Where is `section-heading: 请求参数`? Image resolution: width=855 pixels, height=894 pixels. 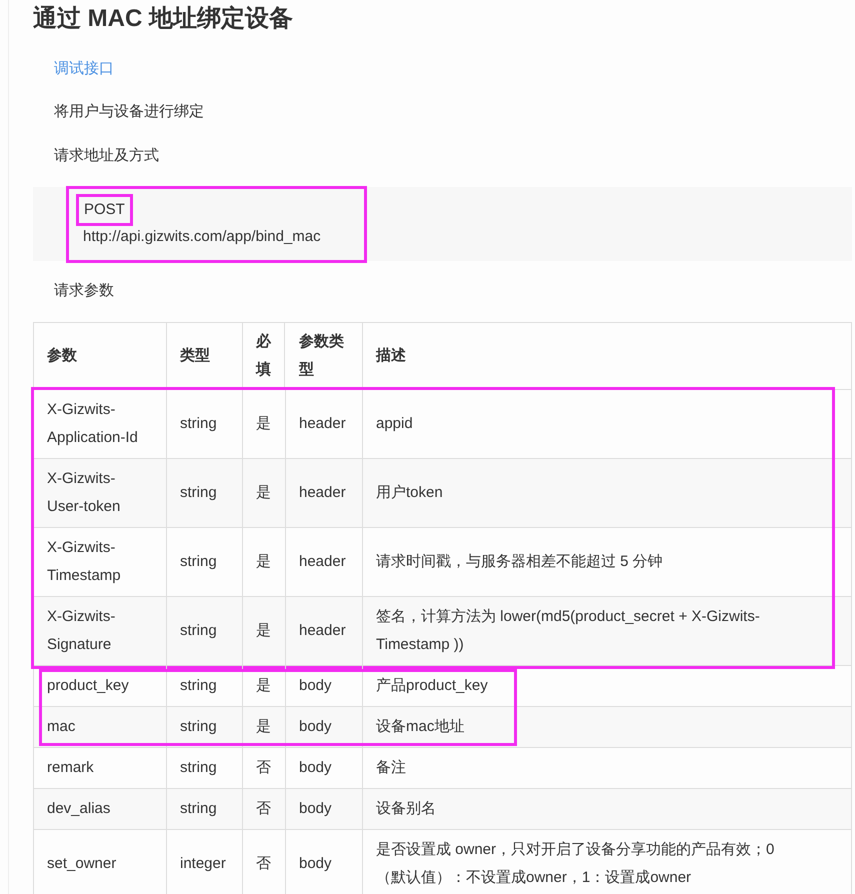 section-heading: 请求参数 is located at coordinates (84, 291).